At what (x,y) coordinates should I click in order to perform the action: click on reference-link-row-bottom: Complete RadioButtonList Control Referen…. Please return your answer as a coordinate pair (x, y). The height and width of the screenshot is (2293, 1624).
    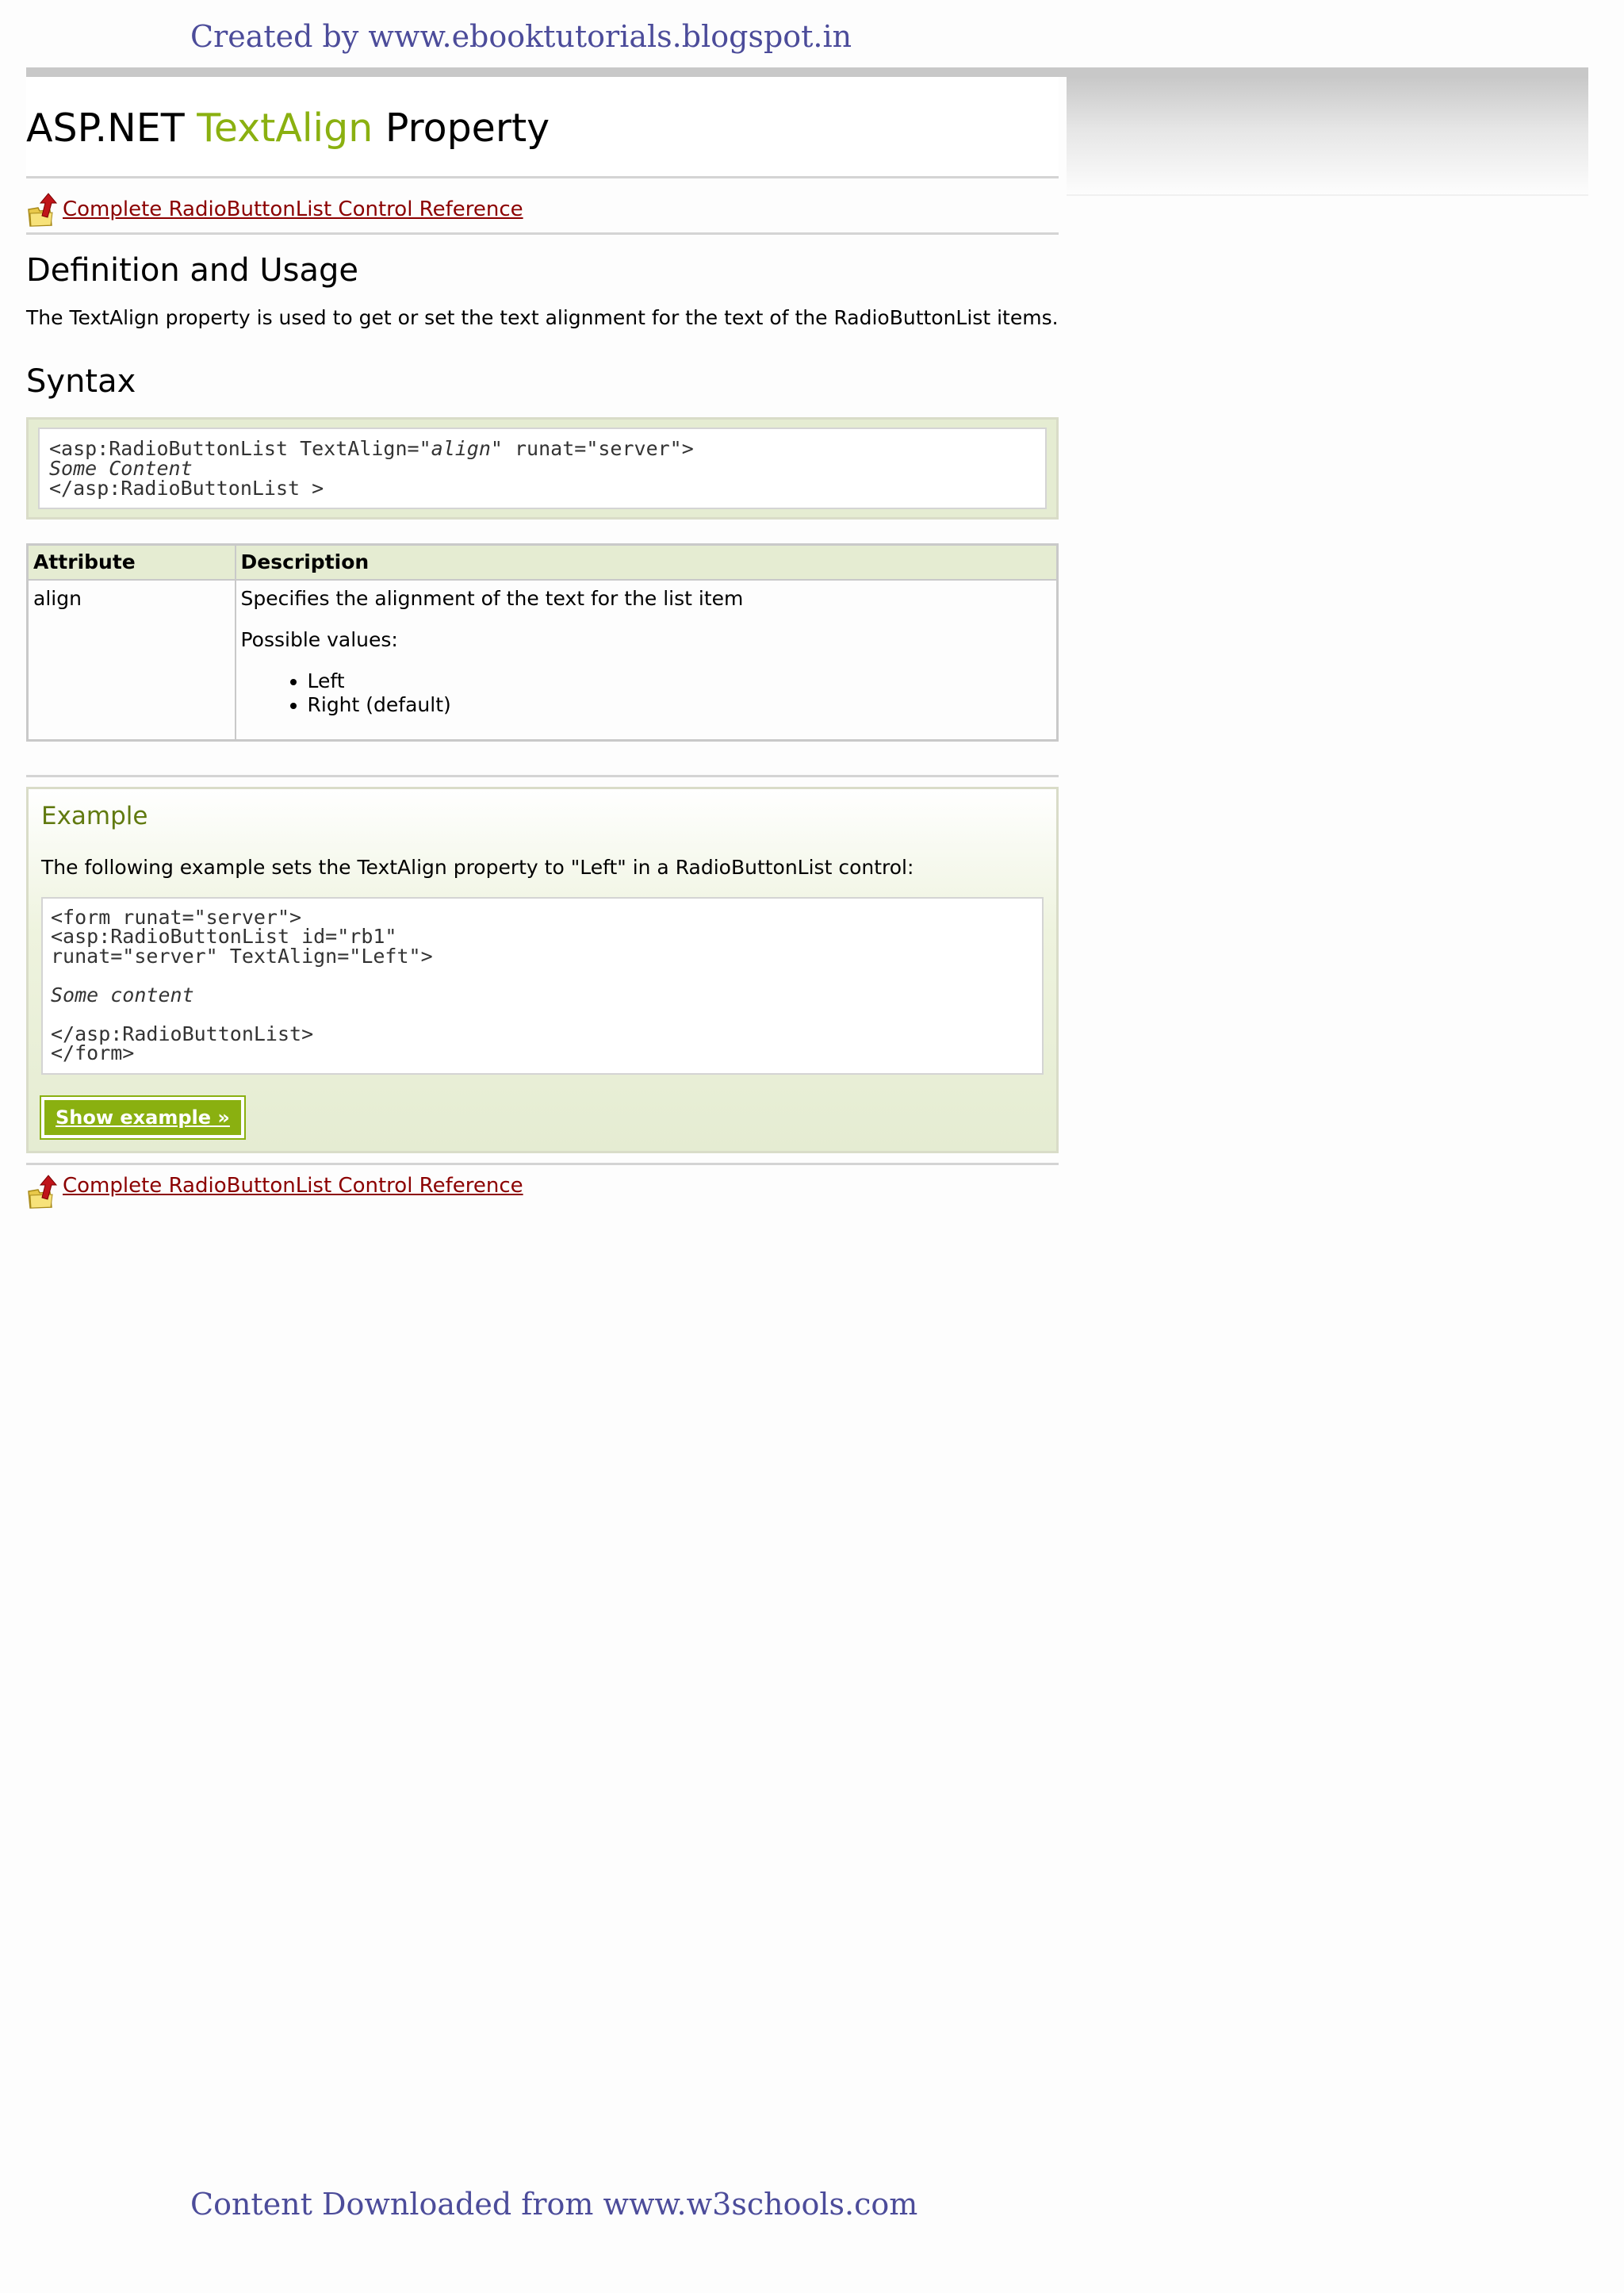
    Looking at the image, I should click on (542, 1202).